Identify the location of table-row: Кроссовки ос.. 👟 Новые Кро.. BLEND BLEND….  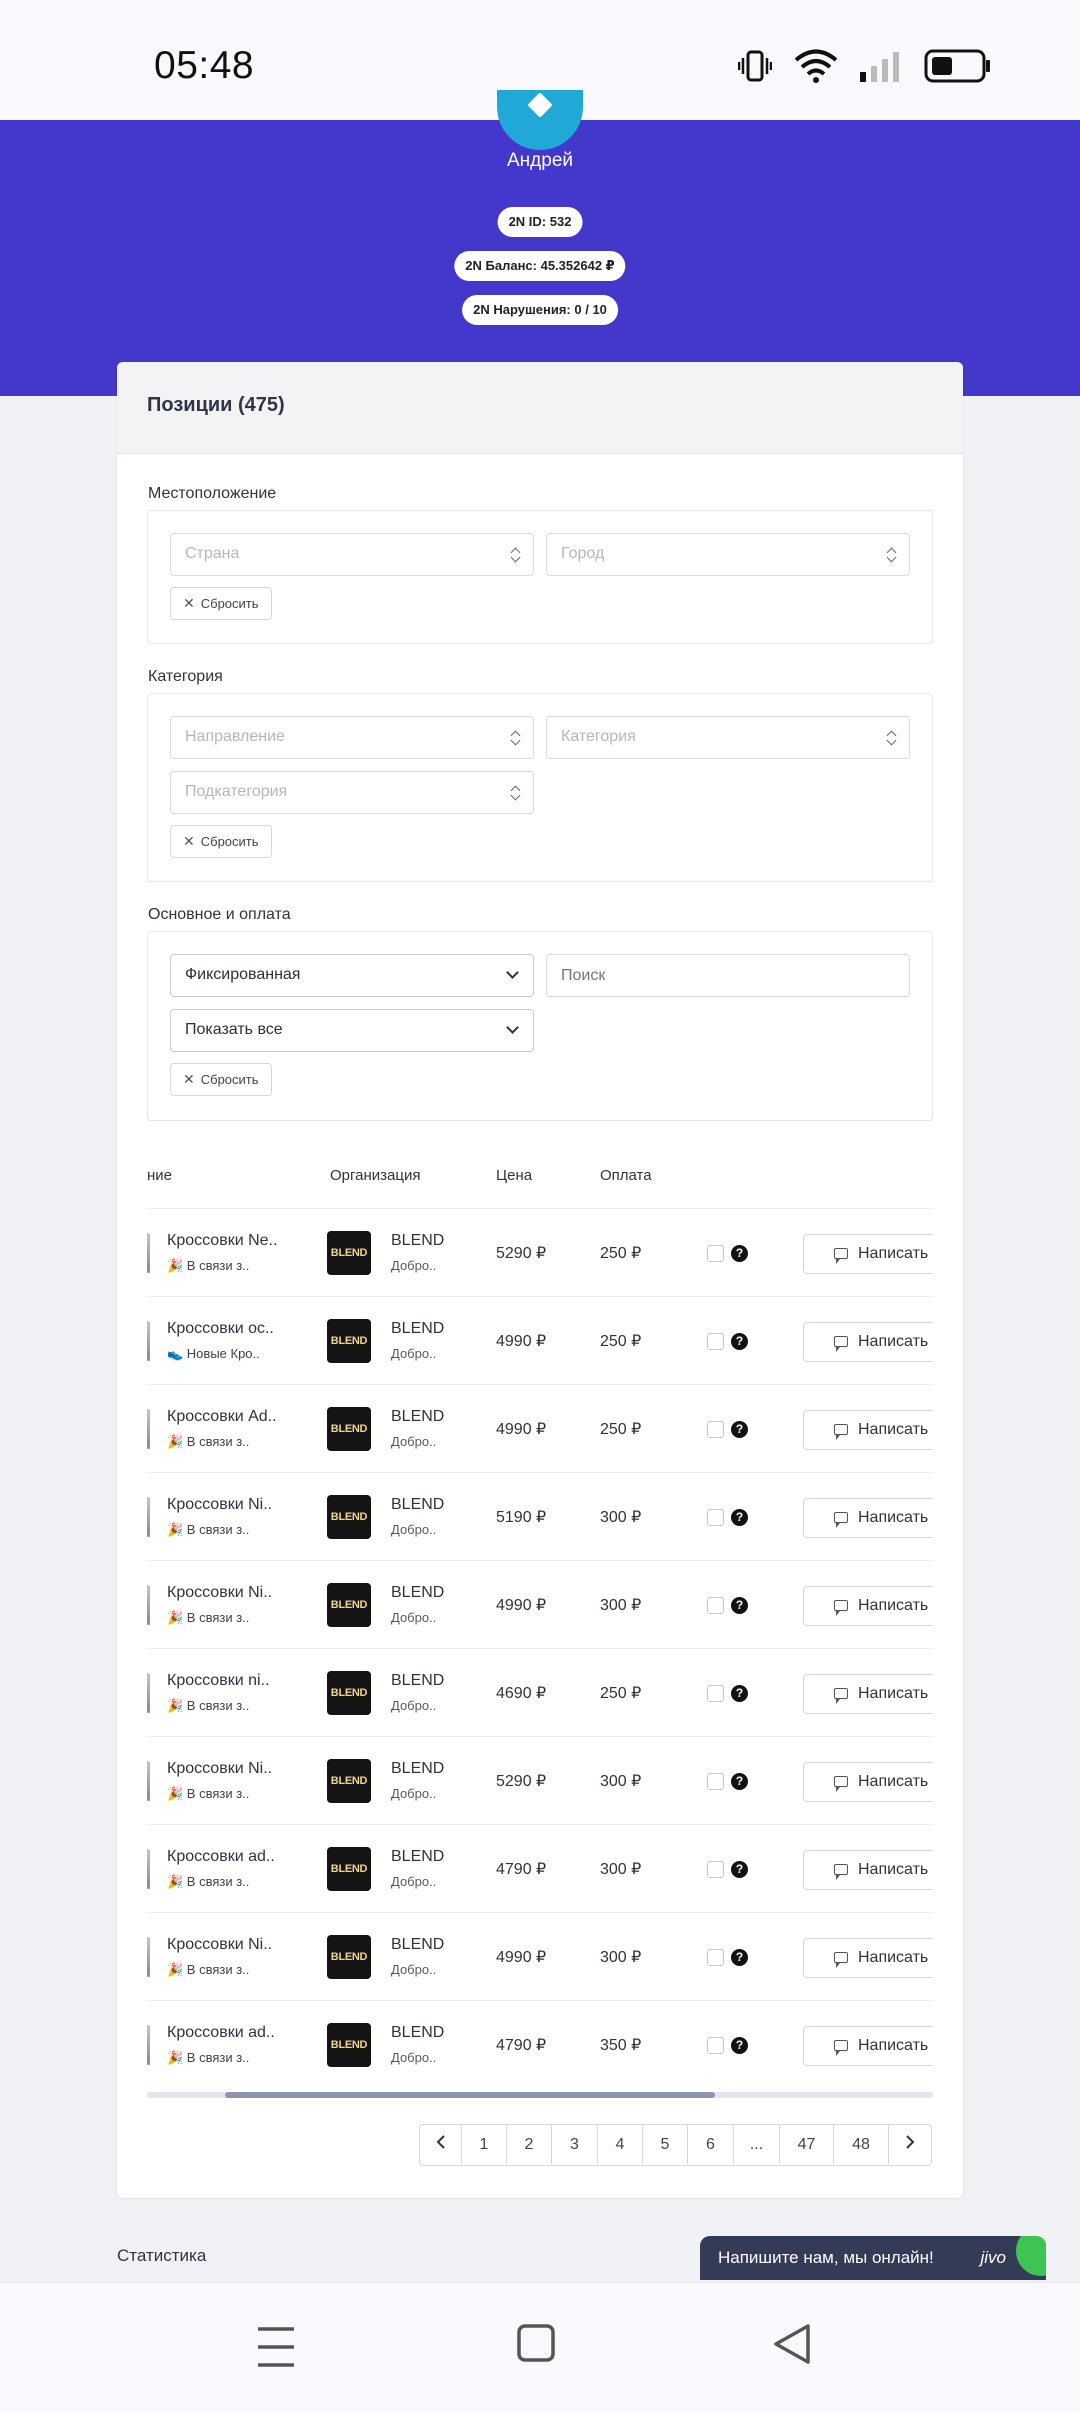
(540, 1340).